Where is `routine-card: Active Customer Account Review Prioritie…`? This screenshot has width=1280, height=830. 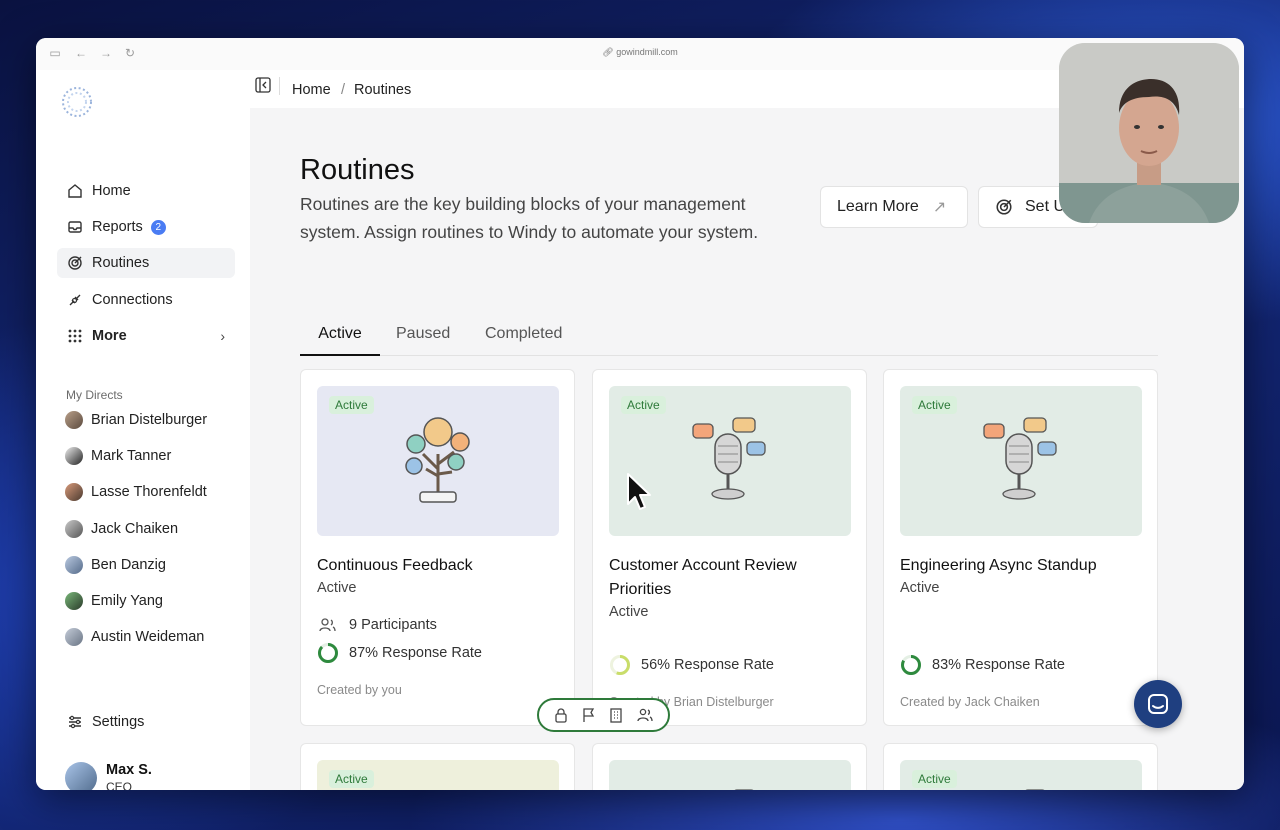
routine-card: Active Customer Account Review Prioritie… is located at coordinates (729, 547).